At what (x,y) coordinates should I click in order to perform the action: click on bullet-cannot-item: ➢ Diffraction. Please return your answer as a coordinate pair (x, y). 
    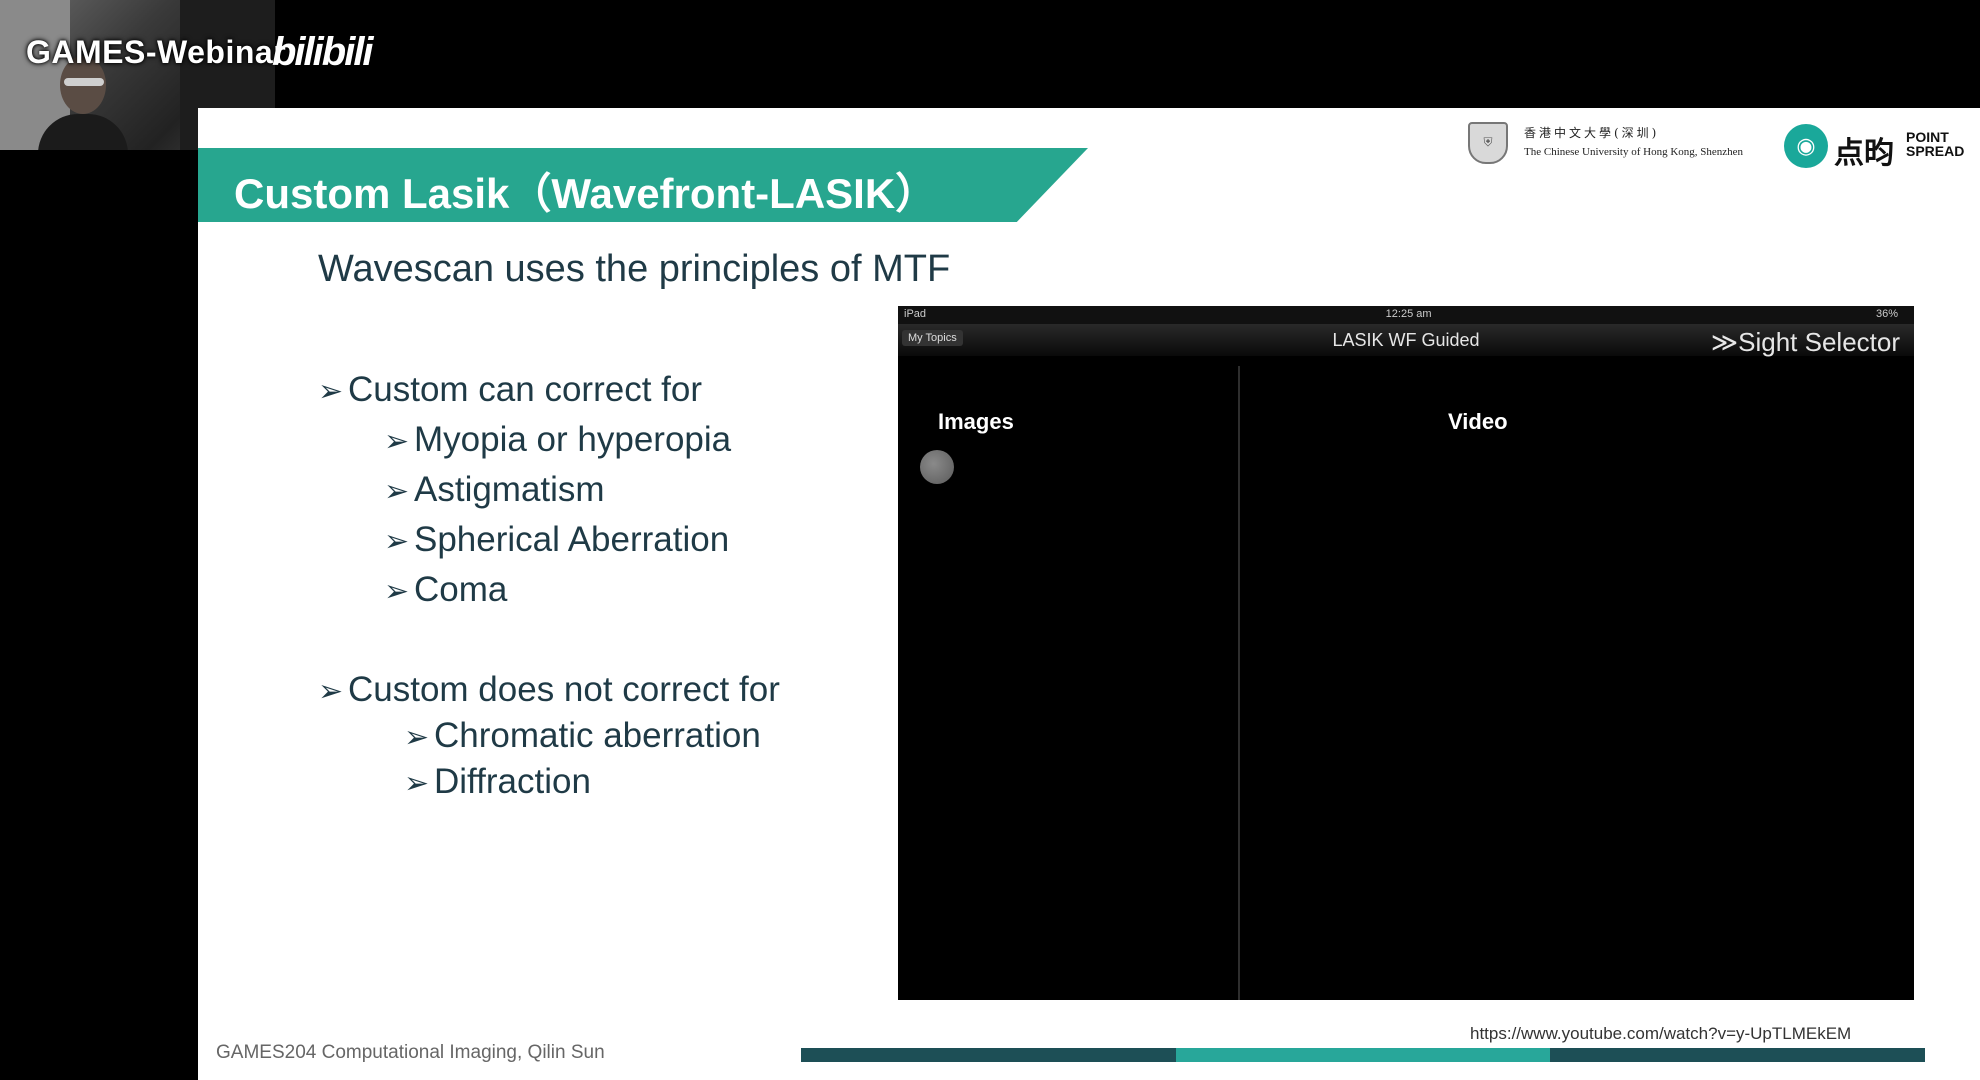
    Looking at the image, I should click on (497, 782).